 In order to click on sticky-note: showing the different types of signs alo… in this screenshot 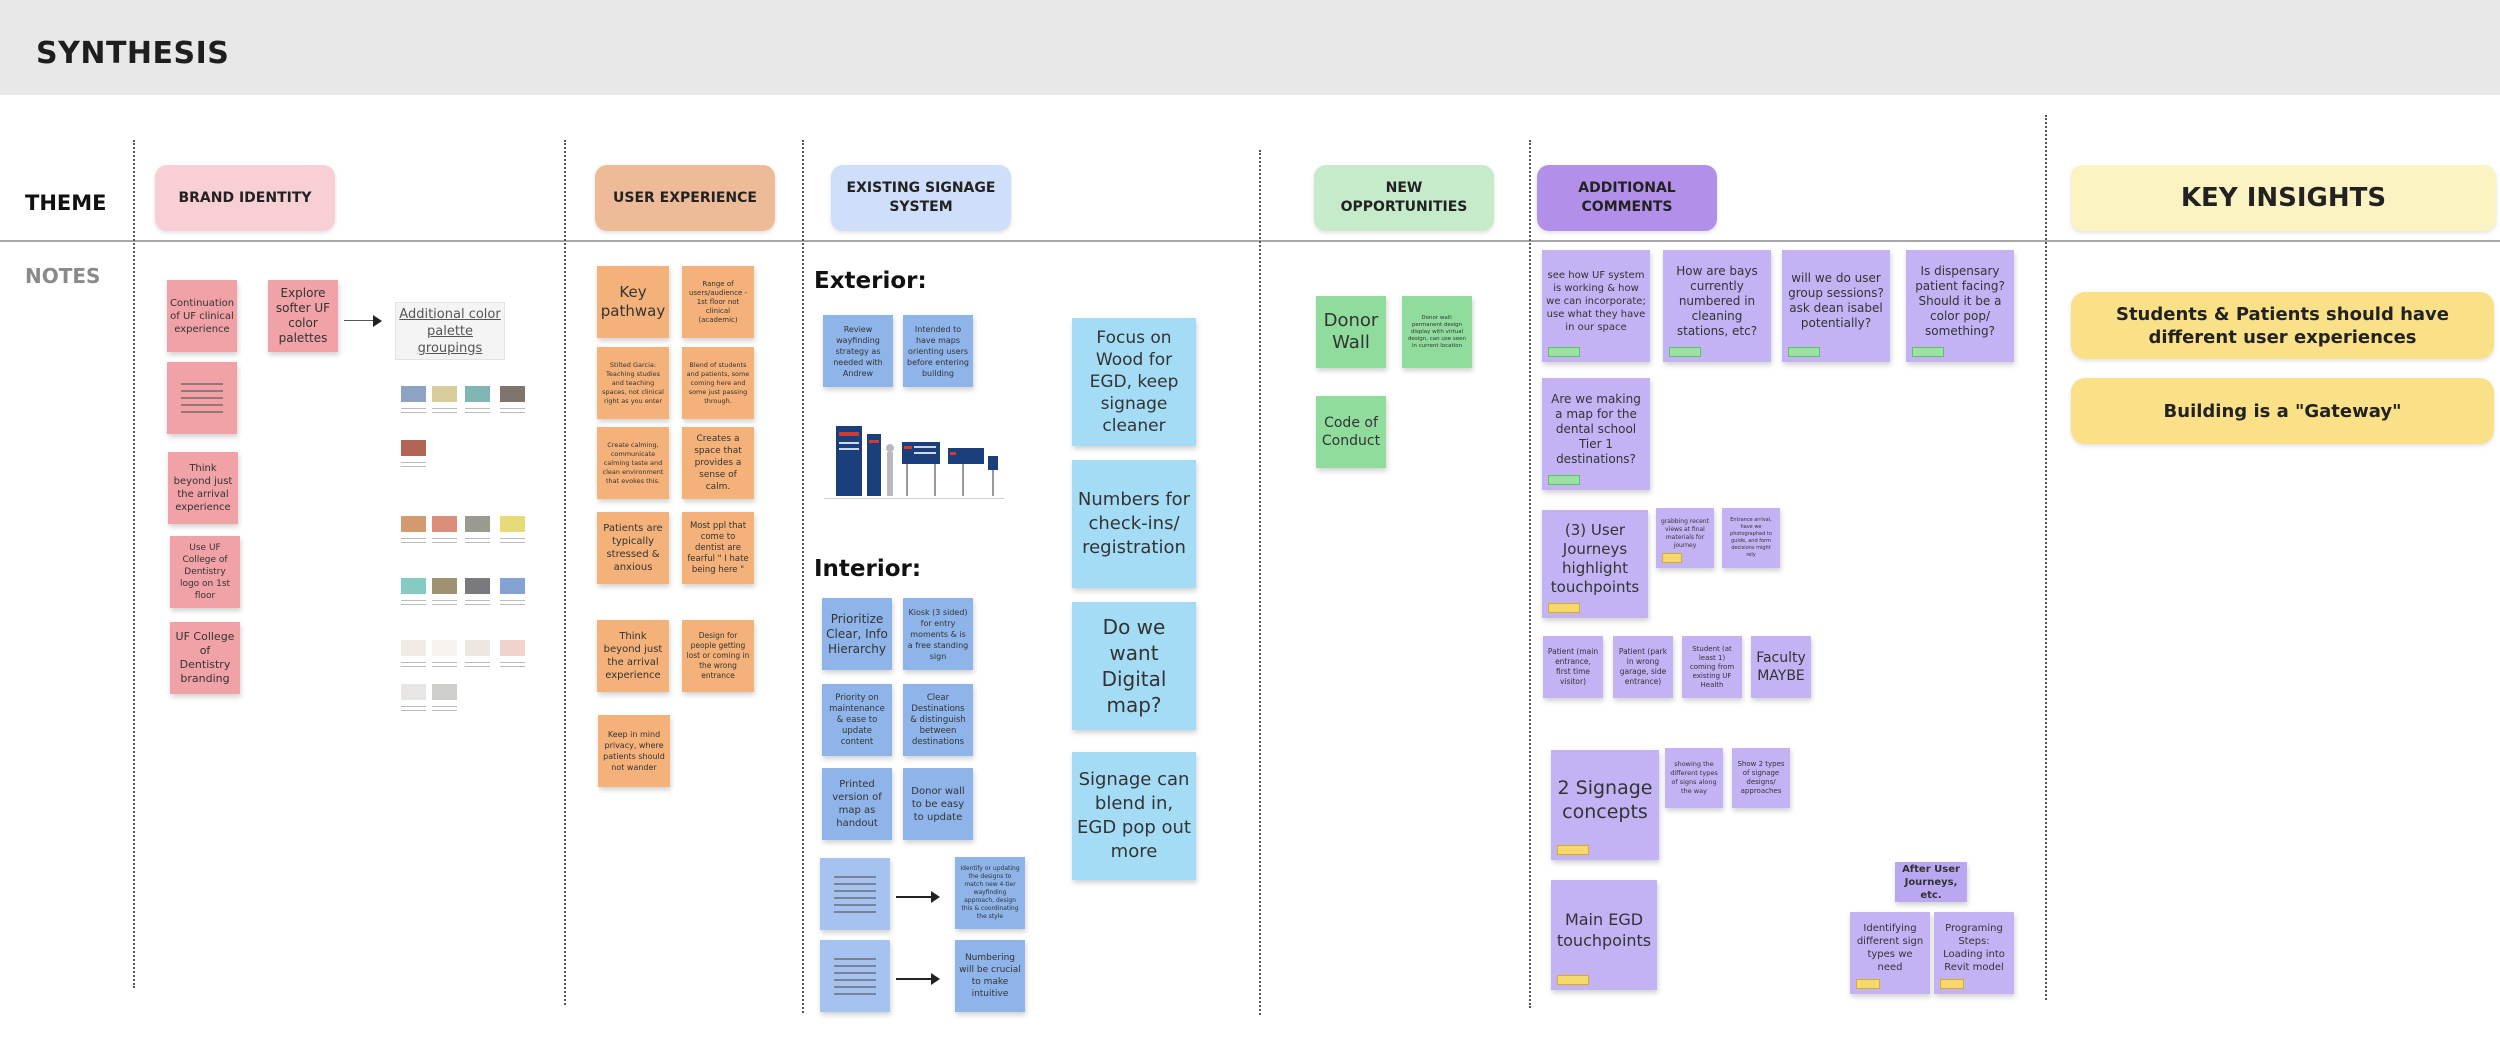, I will do `click(1694, 778)`.